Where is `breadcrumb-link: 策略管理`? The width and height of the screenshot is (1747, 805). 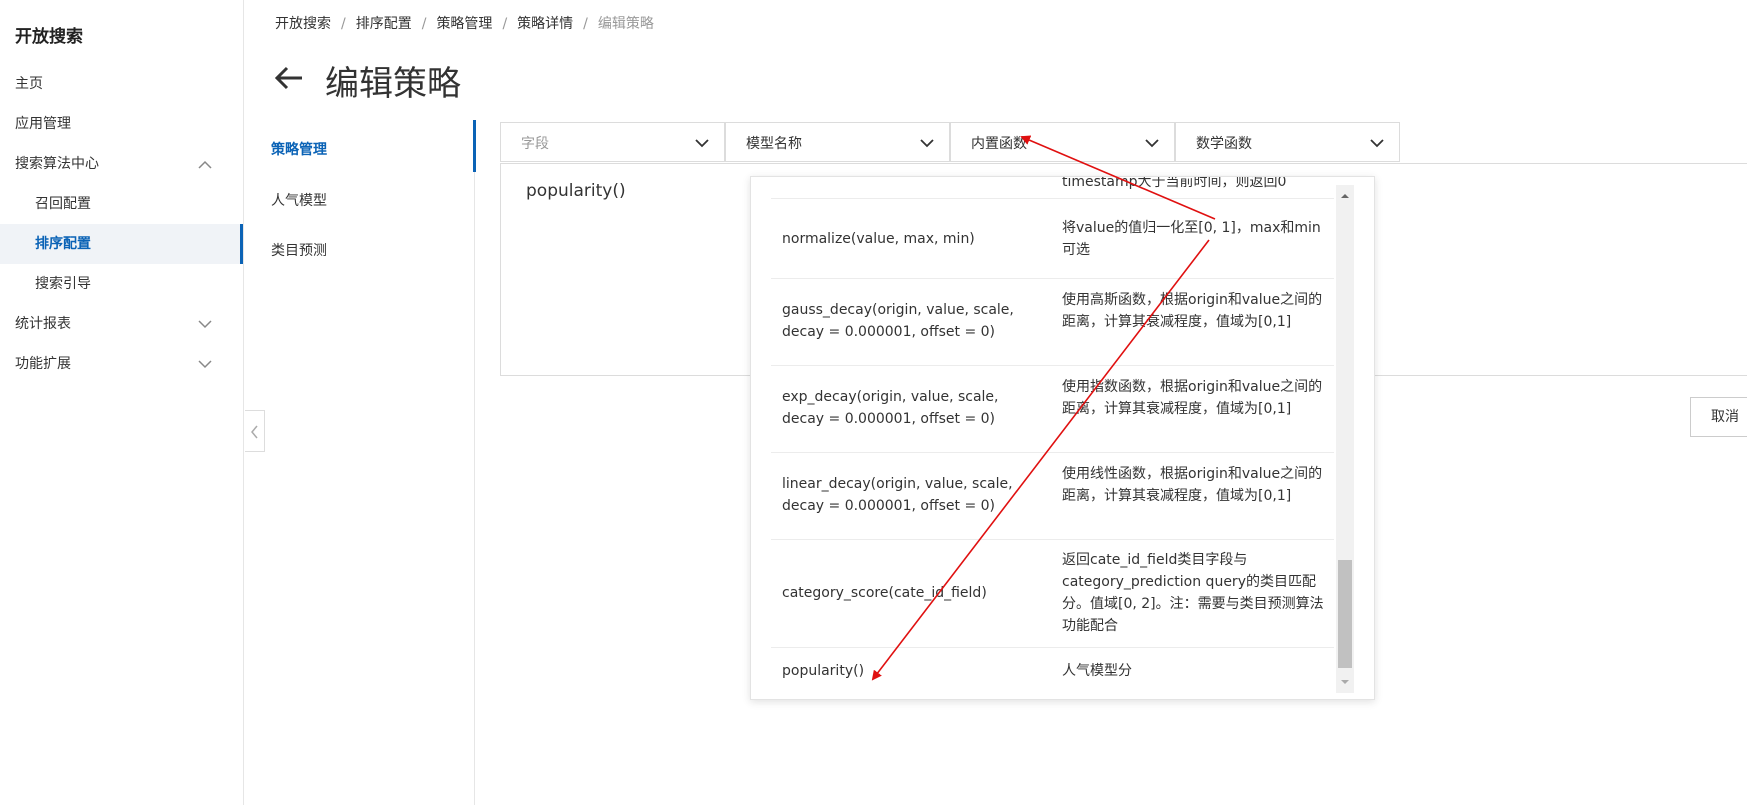 breadcrumb-link: 策略管理 is located at coordinates (464, 24).